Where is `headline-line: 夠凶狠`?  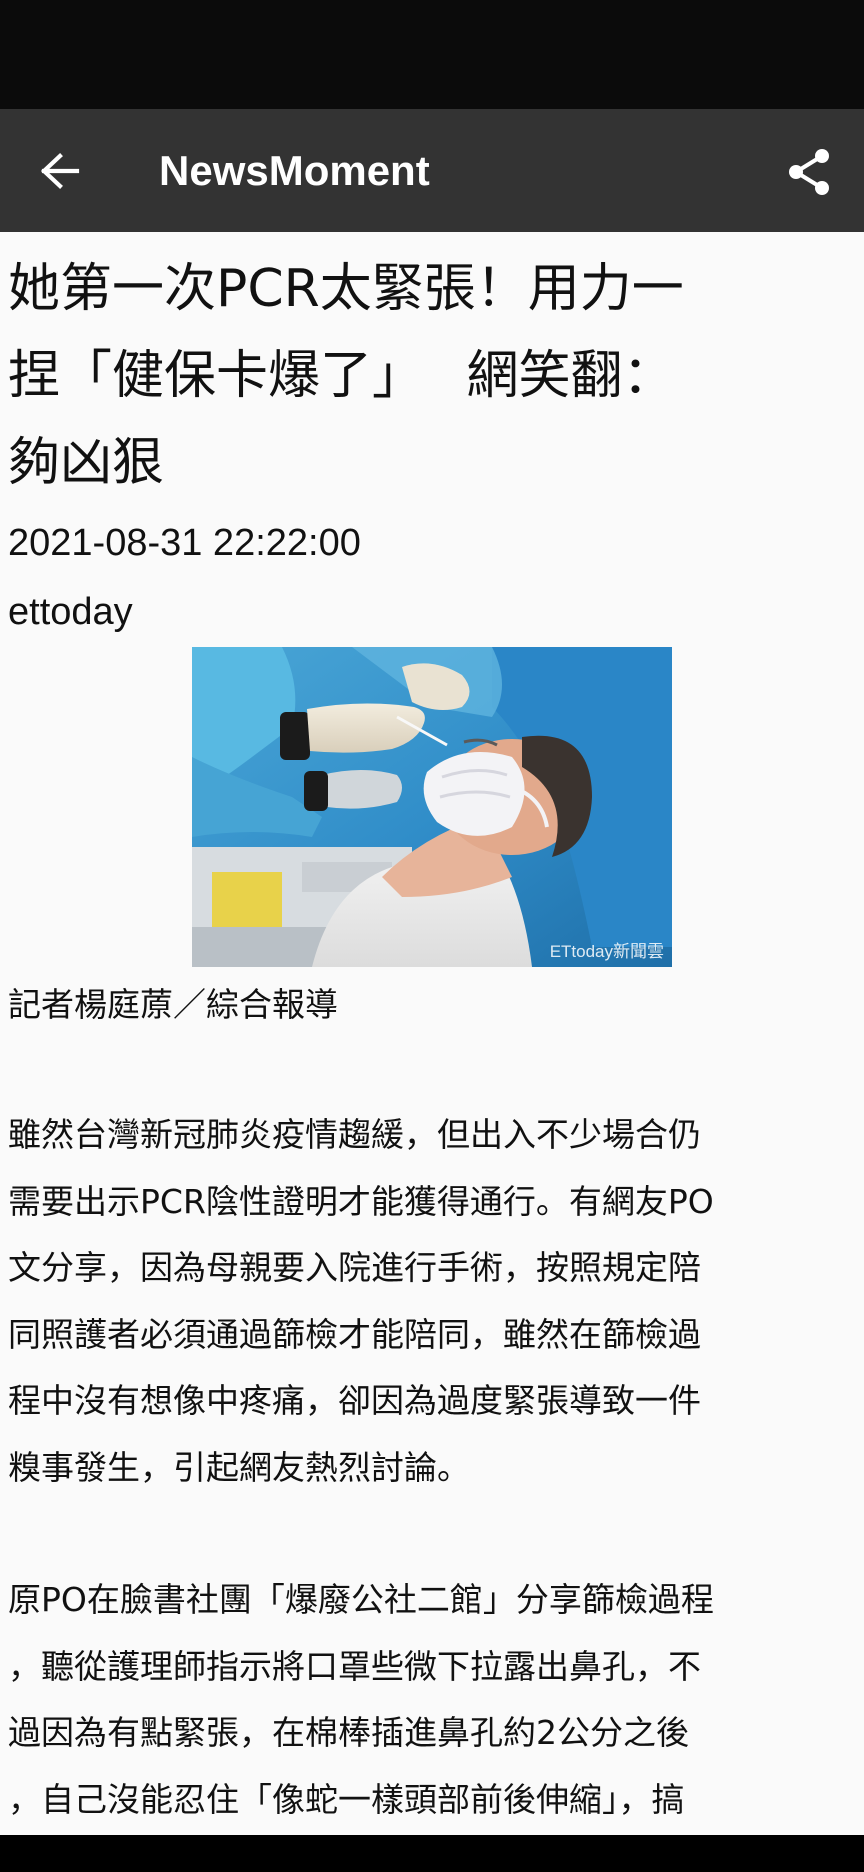 headline-line: 夠凶狠 is located at coordinates (86, 463).